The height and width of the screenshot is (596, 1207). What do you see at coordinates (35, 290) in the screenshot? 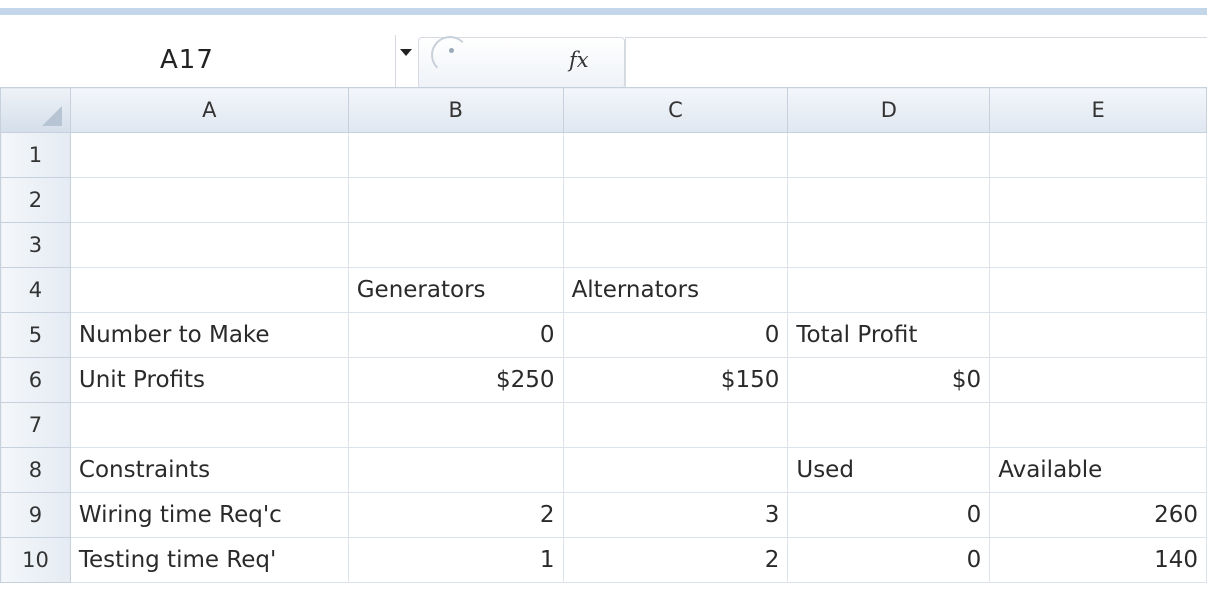
I see `row-header: 4` at bounding box center [35, 290].